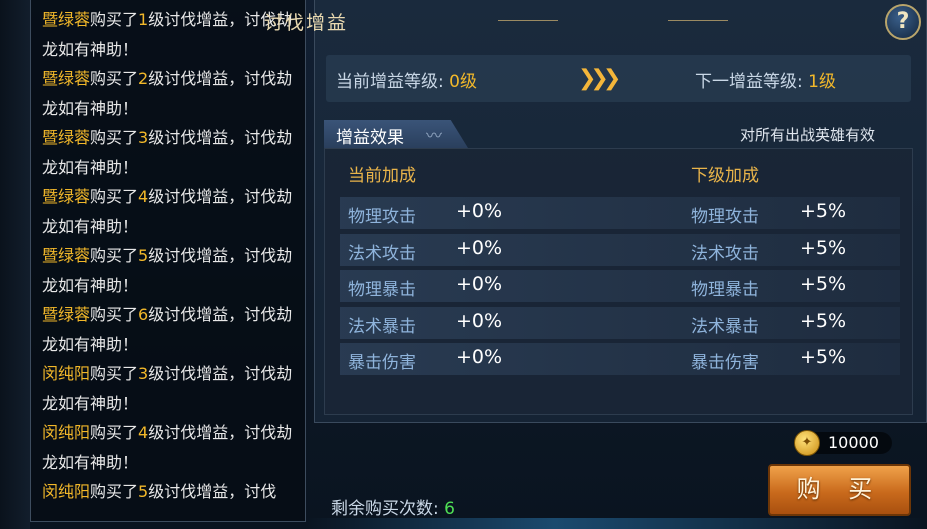 The height and width of the screenshot is (529, 927). I want to click on wing-icon: 〰, so click(434, 135).